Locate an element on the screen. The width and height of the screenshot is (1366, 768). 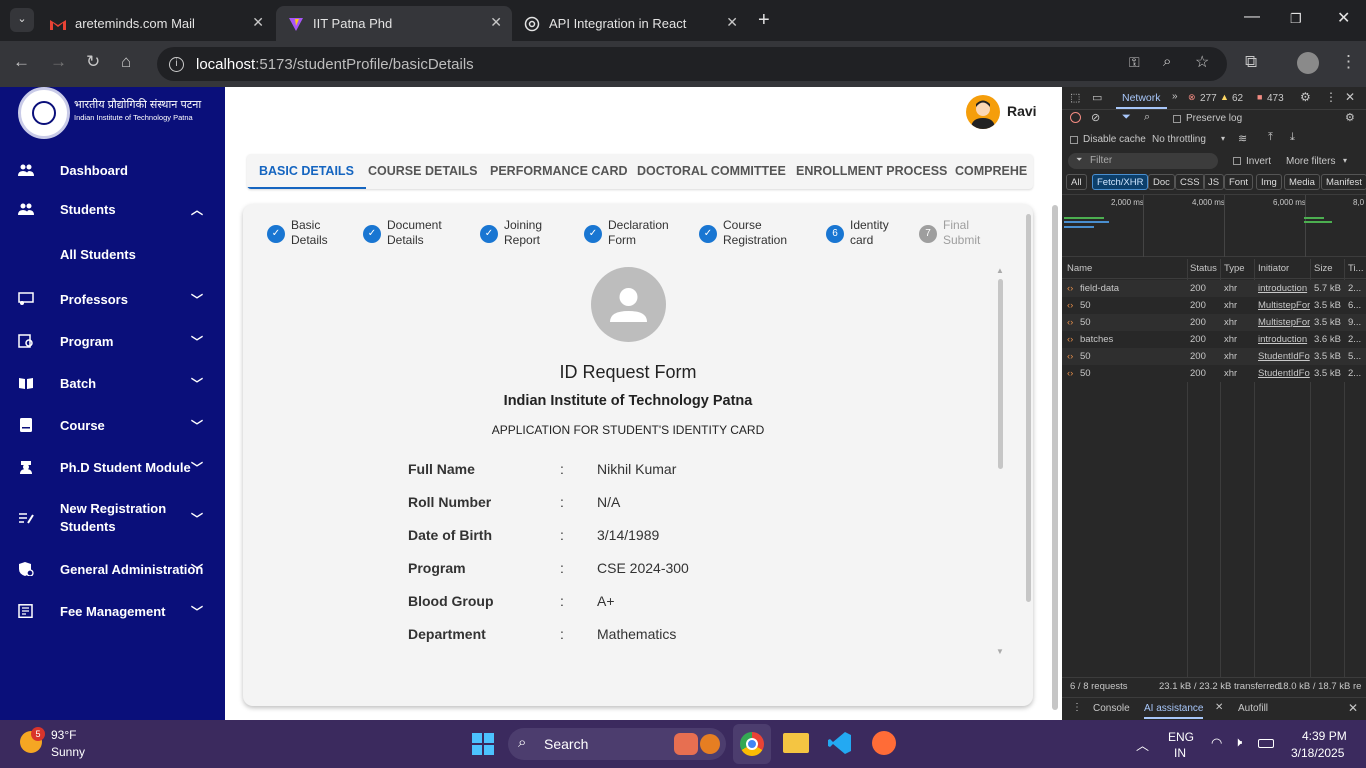
filter-css: CSS is located at coordinates (1190, 182).